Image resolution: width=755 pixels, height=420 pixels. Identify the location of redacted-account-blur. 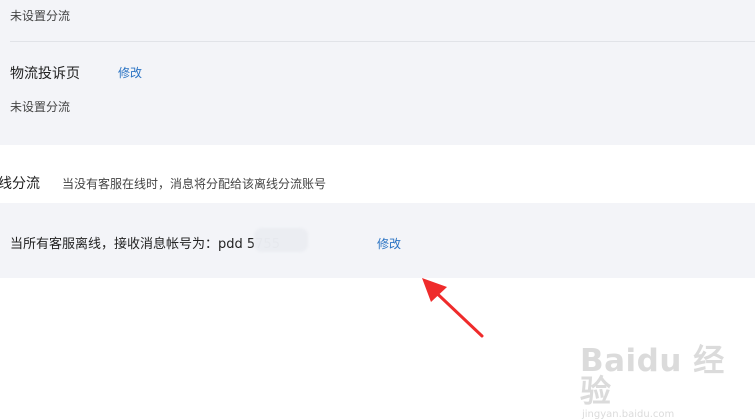
(281, 240).